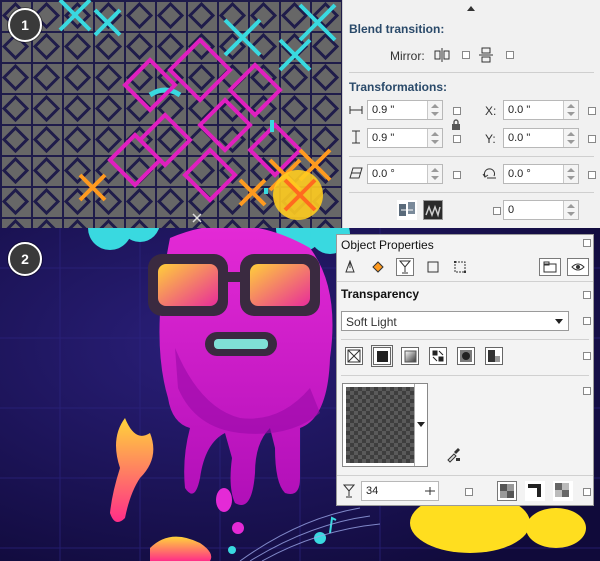 This screenshot has width=600, height=561. I want to click on fountain-transparency-icon, so click(410, 356).